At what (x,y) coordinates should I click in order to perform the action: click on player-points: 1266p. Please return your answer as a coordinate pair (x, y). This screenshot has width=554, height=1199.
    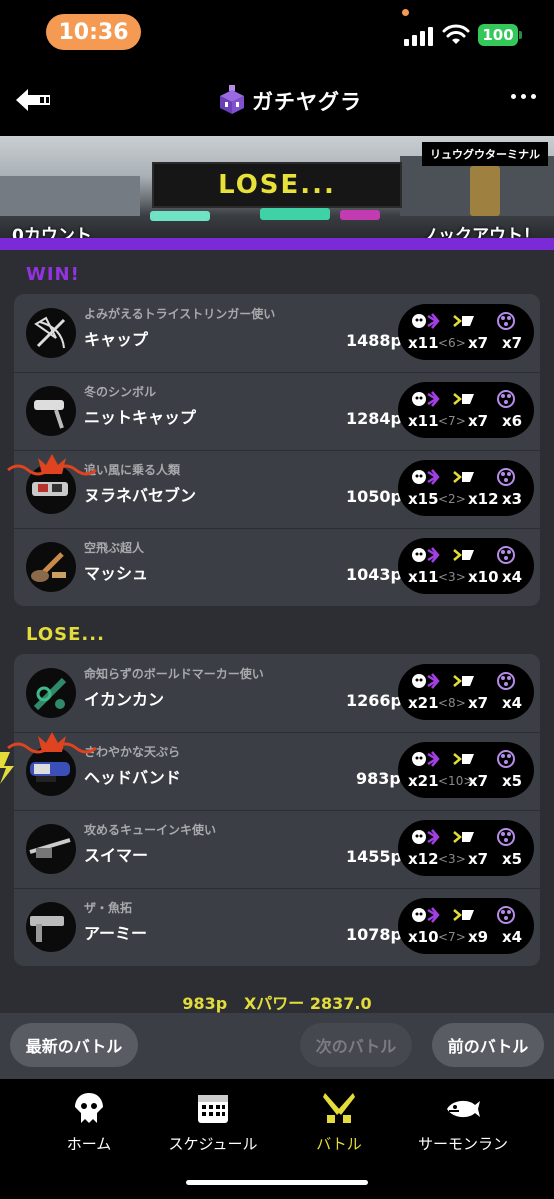
    Looking at the image, I should click on (374, 700).